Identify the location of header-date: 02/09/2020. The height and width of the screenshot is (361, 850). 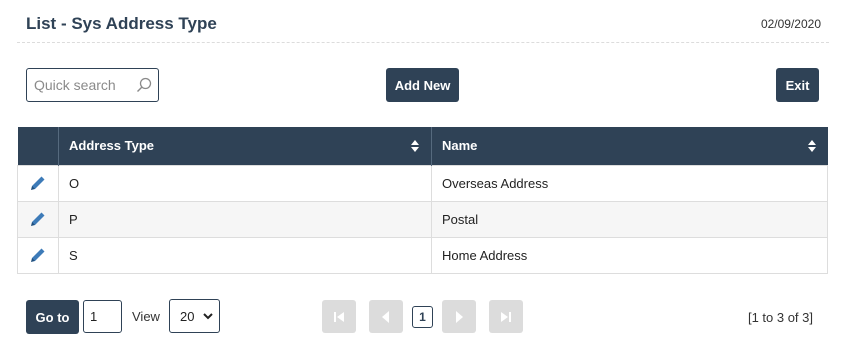
(790, 24).